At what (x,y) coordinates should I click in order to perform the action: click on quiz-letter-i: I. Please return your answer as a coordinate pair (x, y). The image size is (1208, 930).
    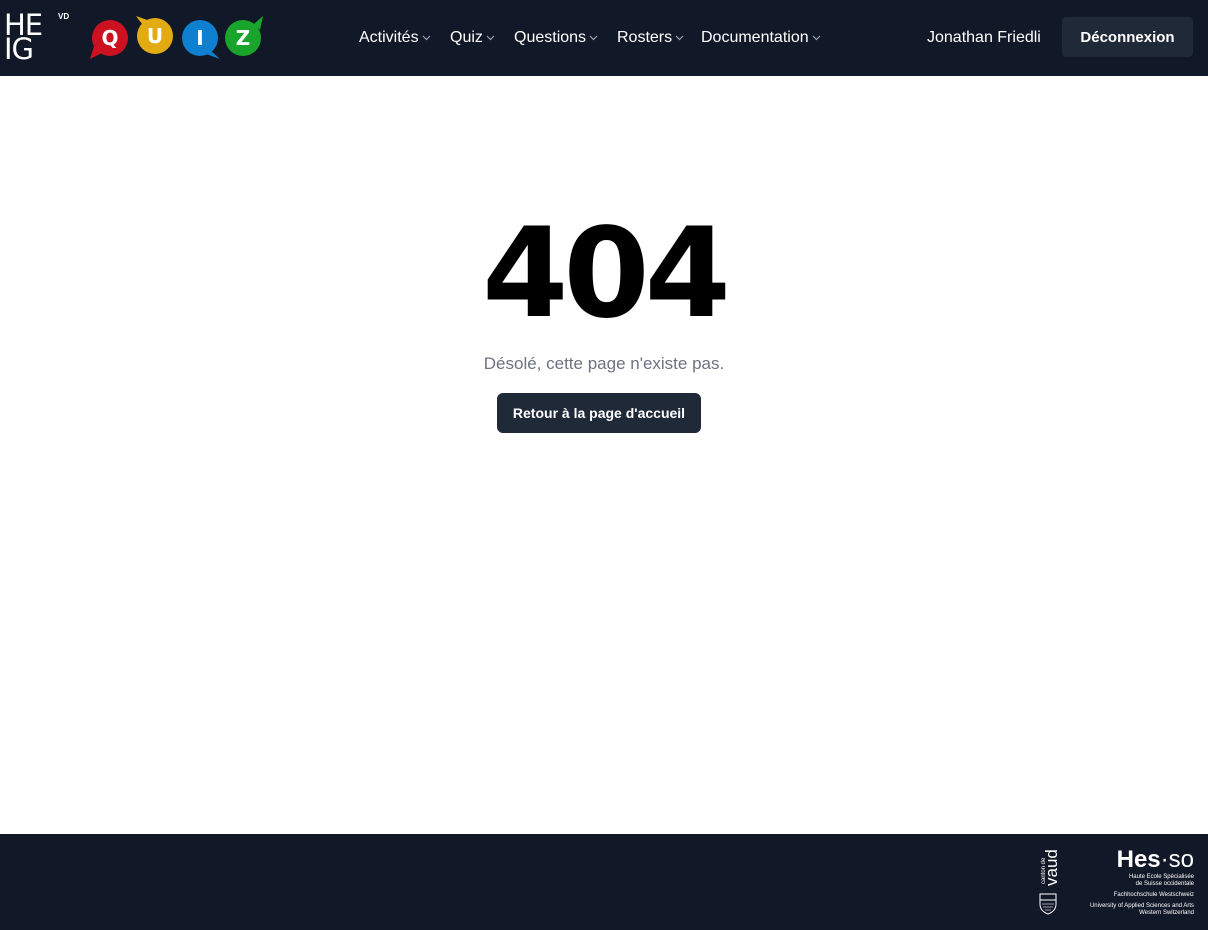
    Looking at the image, I should click on (199, 38).